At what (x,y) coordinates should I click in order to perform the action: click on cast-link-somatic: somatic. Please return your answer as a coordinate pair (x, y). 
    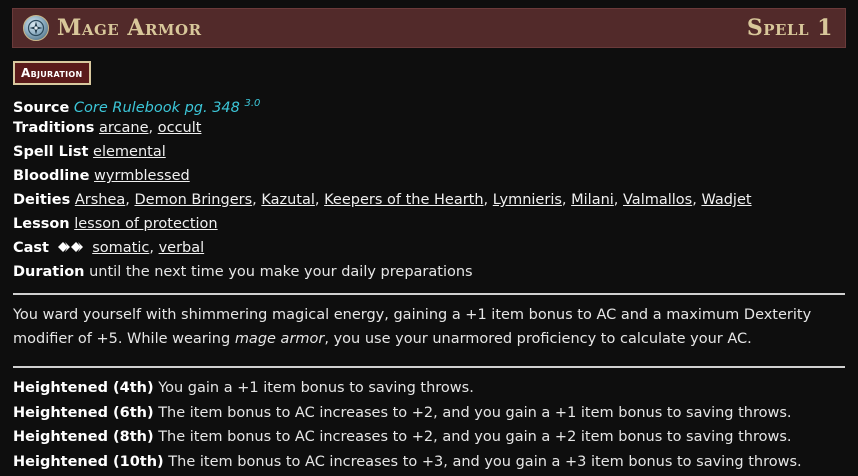
    Looking at the image, I should click on (120, 248).